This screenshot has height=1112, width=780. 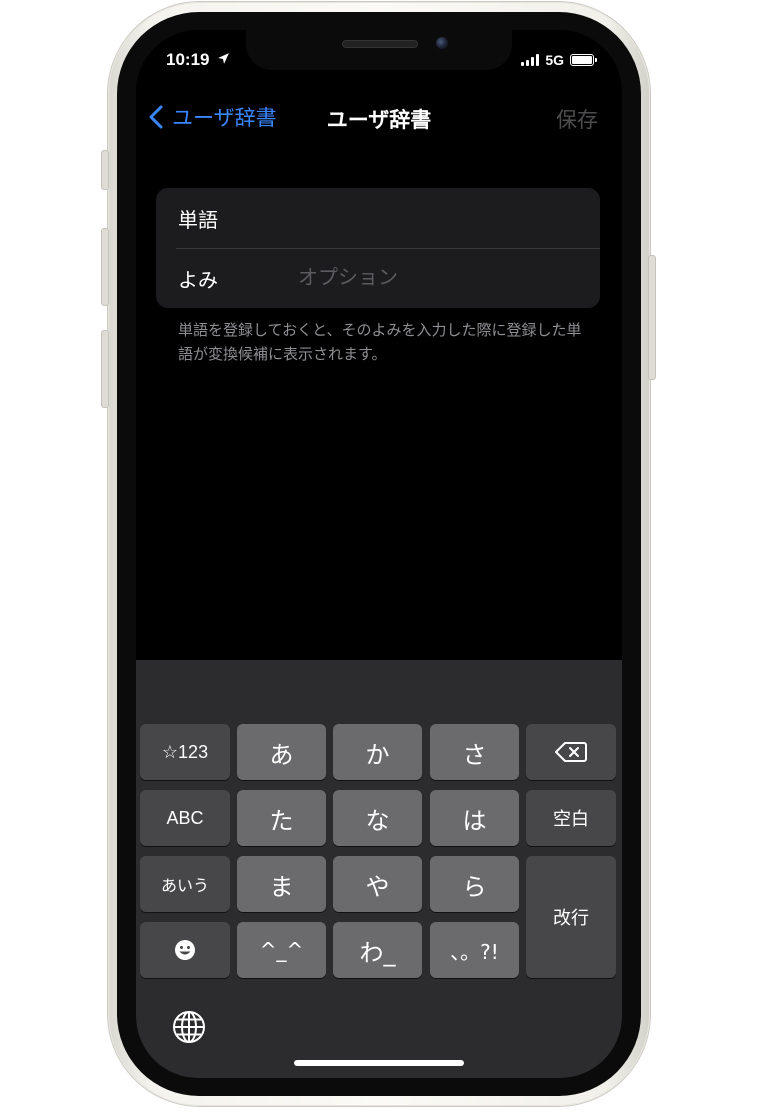 I want to click on emoji-icon, so click(x=185, y=950).